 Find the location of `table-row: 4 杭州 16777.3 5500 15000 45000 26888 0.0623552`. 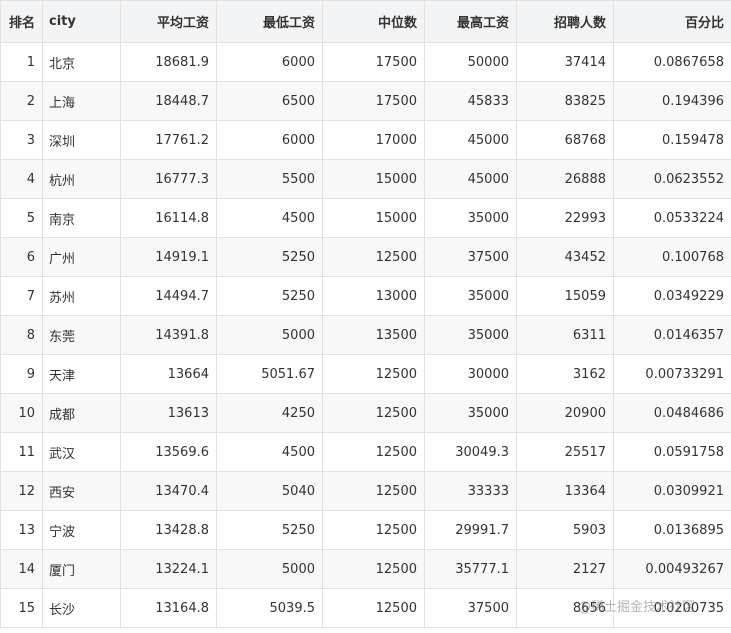

table-row: 4 杭州 16777.3 5500 15000 45000 26888 0.0623552 is located at coordinates (365, 179).